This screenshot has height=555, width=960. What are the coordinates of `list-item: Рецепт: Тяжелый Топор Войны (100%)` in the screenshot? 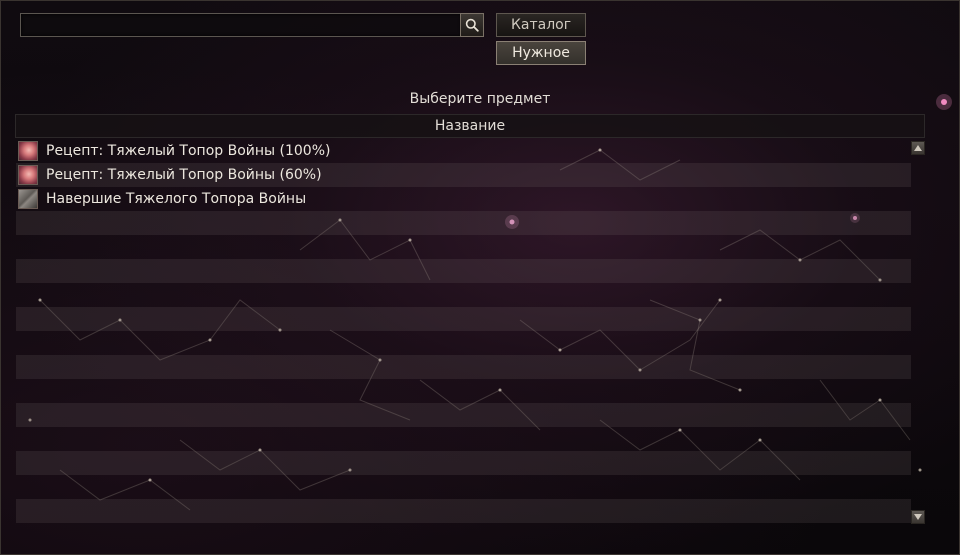 It's located at (463, 151).